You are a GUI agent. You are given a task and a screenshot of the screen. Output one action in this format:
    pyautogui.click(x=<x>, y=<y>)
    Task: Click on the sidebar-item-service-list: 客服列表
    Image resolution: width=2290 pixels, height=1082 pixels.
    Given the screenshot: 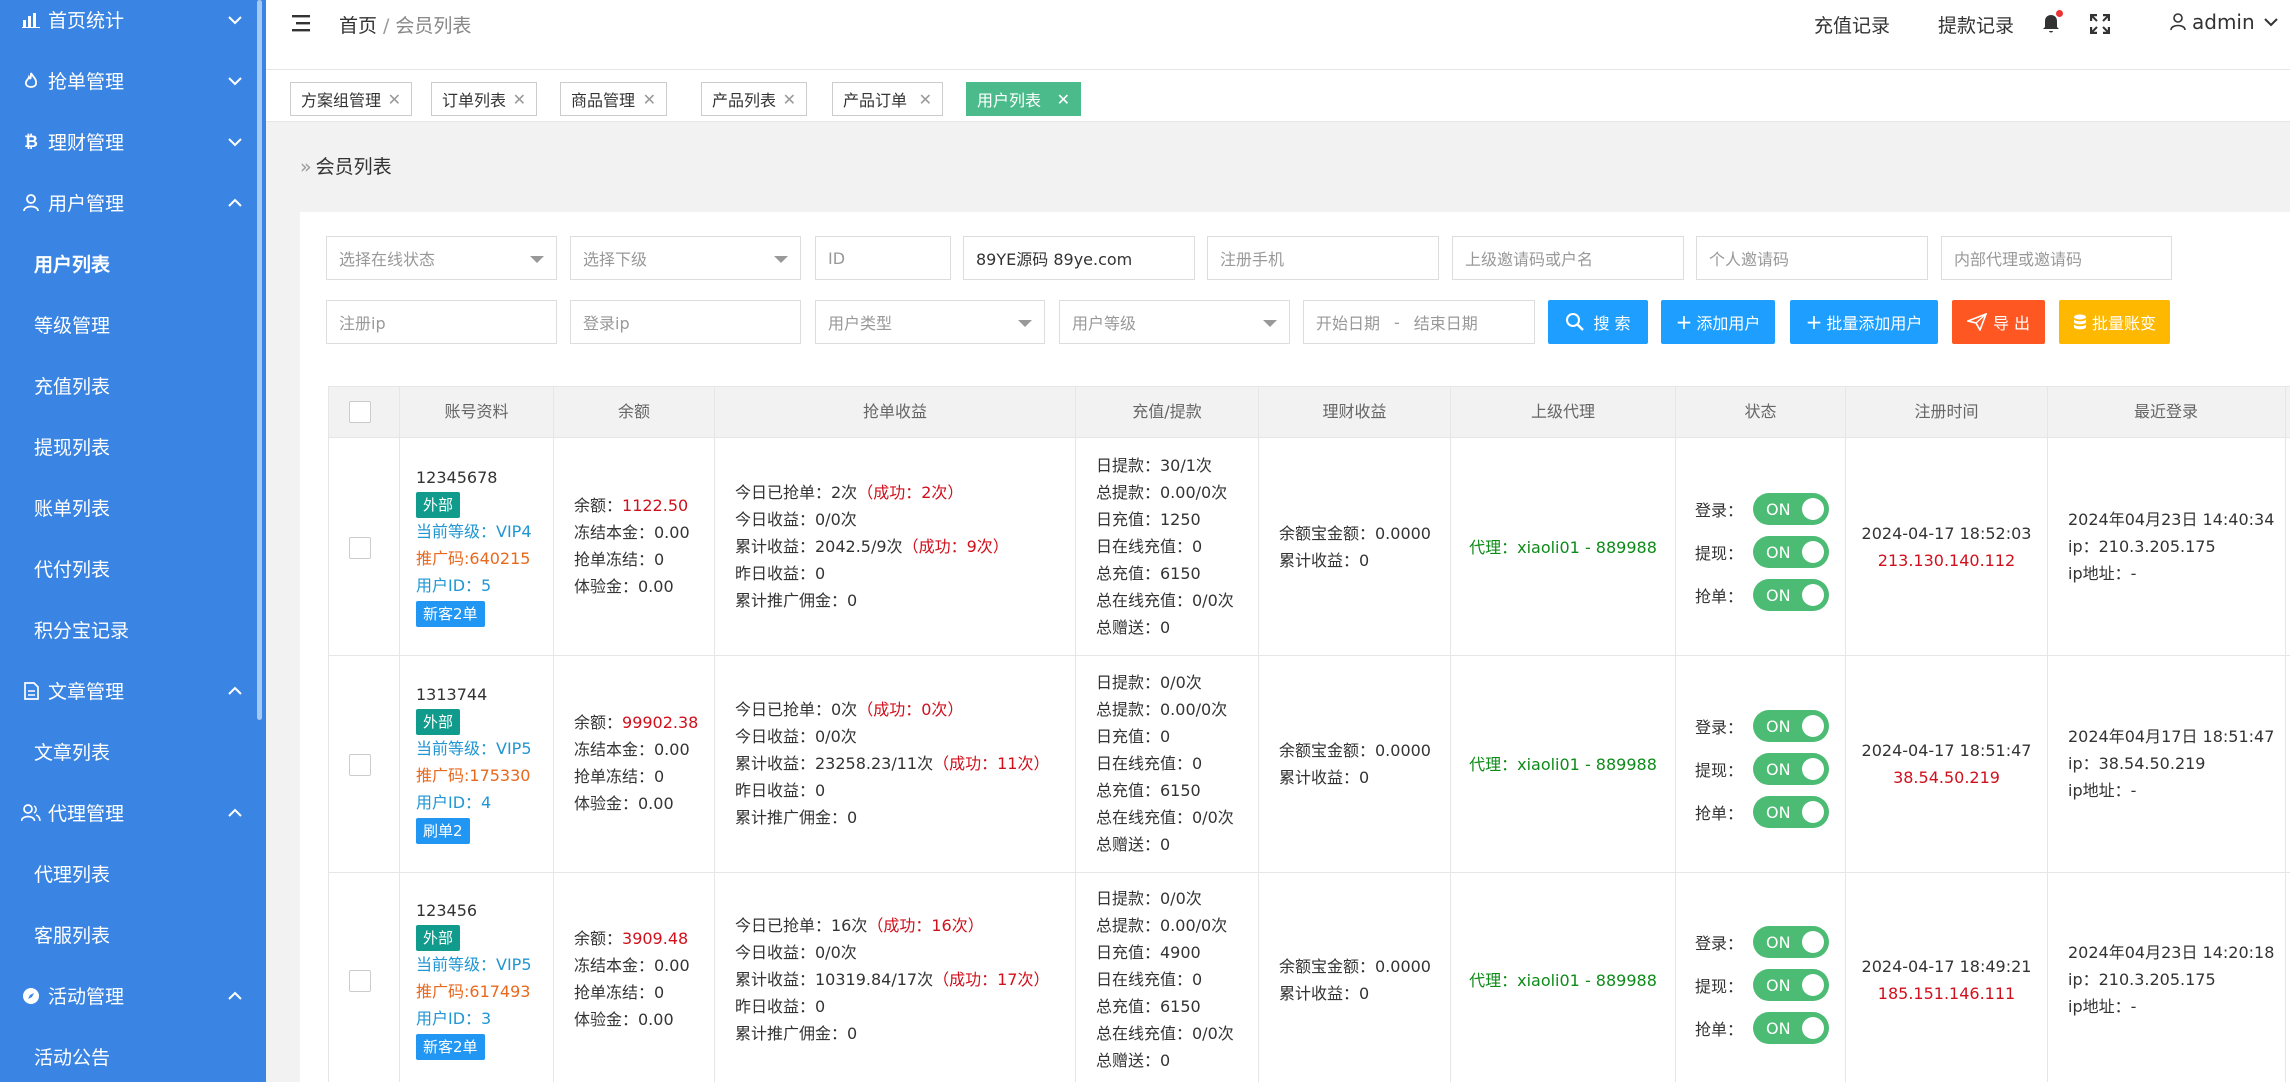 What is the action you would take?
    pyautogui.click(x=133, y=934)
    